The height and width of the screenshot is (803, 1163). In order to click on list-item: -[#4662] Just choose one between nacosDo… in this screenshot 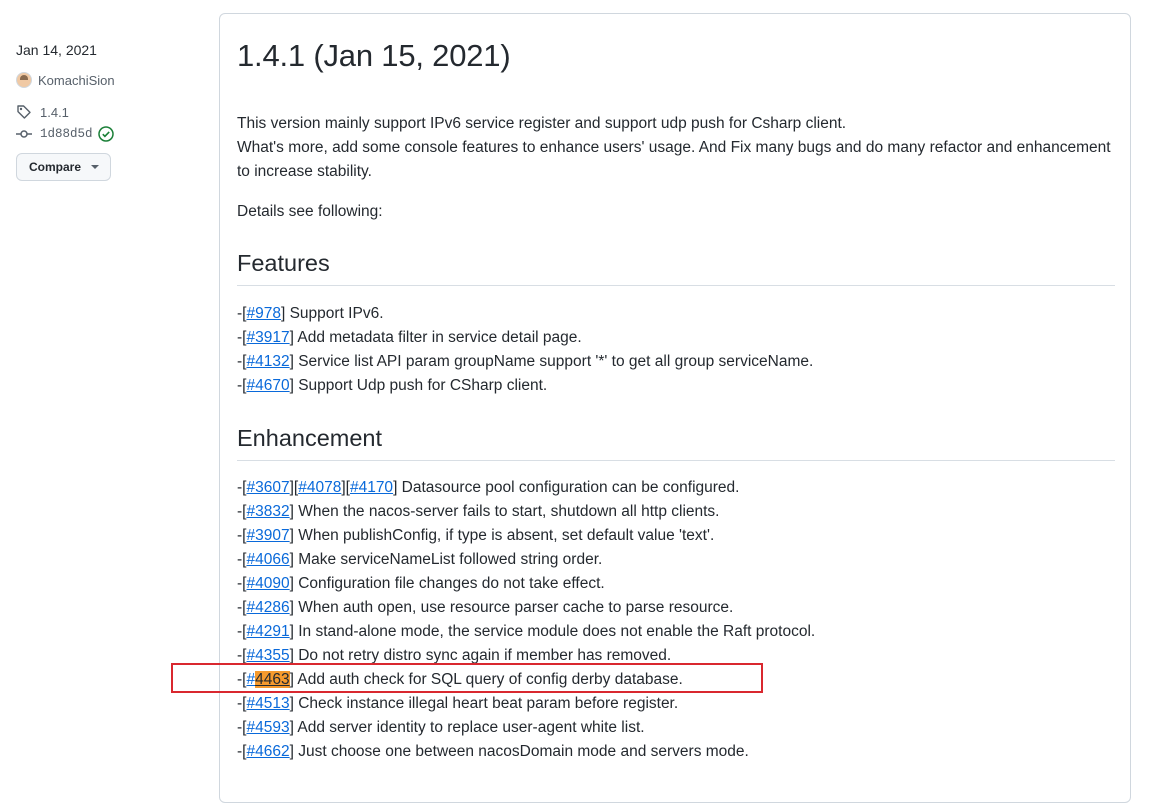, I will do `click(493, 751)`.